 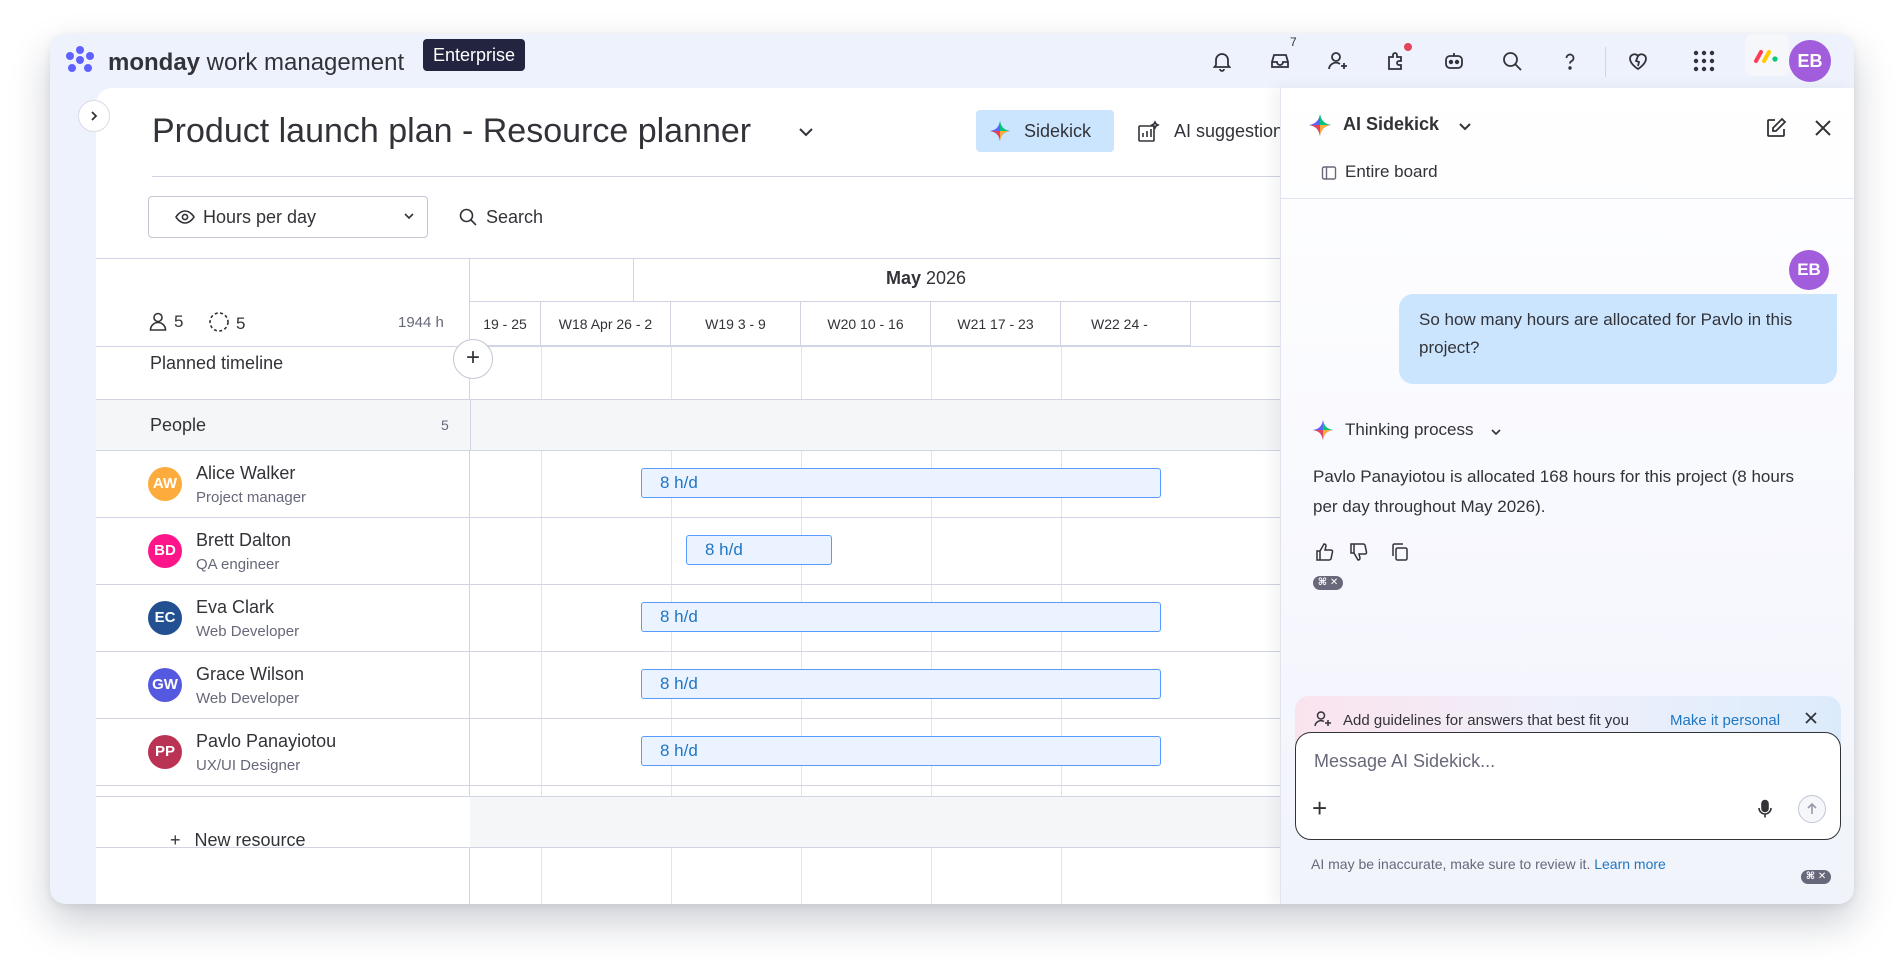 I want to click on send-button, so click(x=1812, y=809).